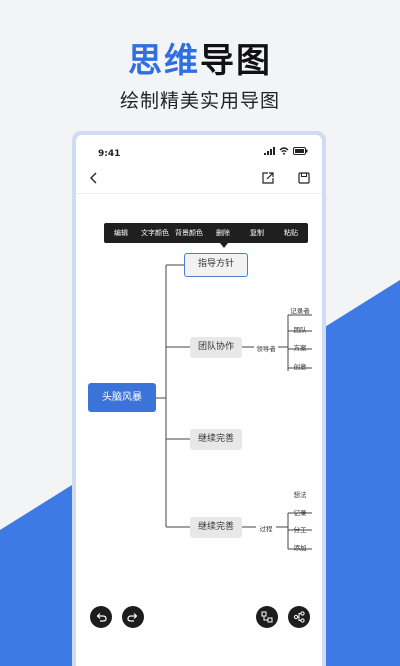  What do you see at coordinates (299, 617) in the screenshot?
I see `branch-icon` at bounding box center [299, 617].